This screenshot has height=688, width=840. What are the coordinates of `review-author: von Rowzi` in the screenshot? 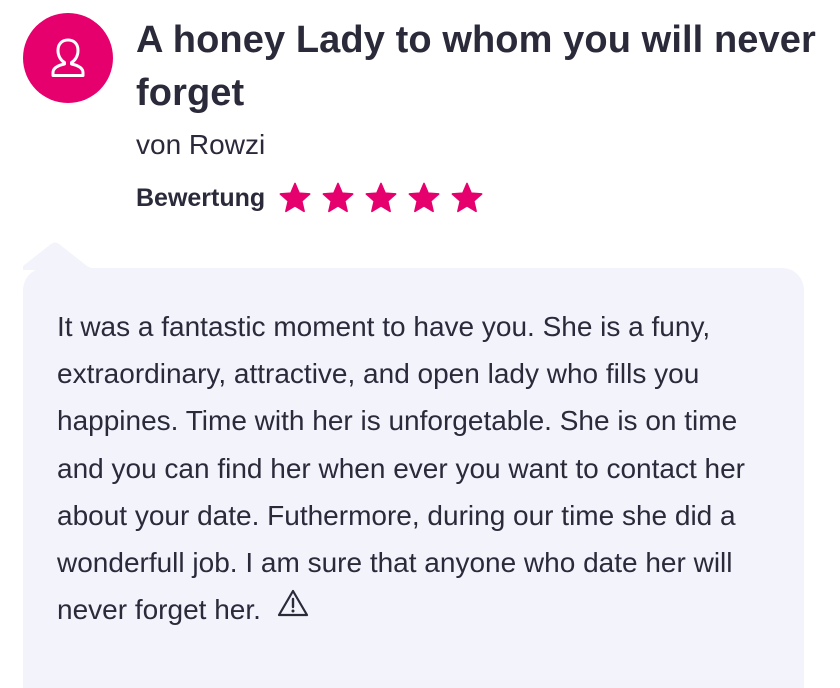 It's located at (201, 144).